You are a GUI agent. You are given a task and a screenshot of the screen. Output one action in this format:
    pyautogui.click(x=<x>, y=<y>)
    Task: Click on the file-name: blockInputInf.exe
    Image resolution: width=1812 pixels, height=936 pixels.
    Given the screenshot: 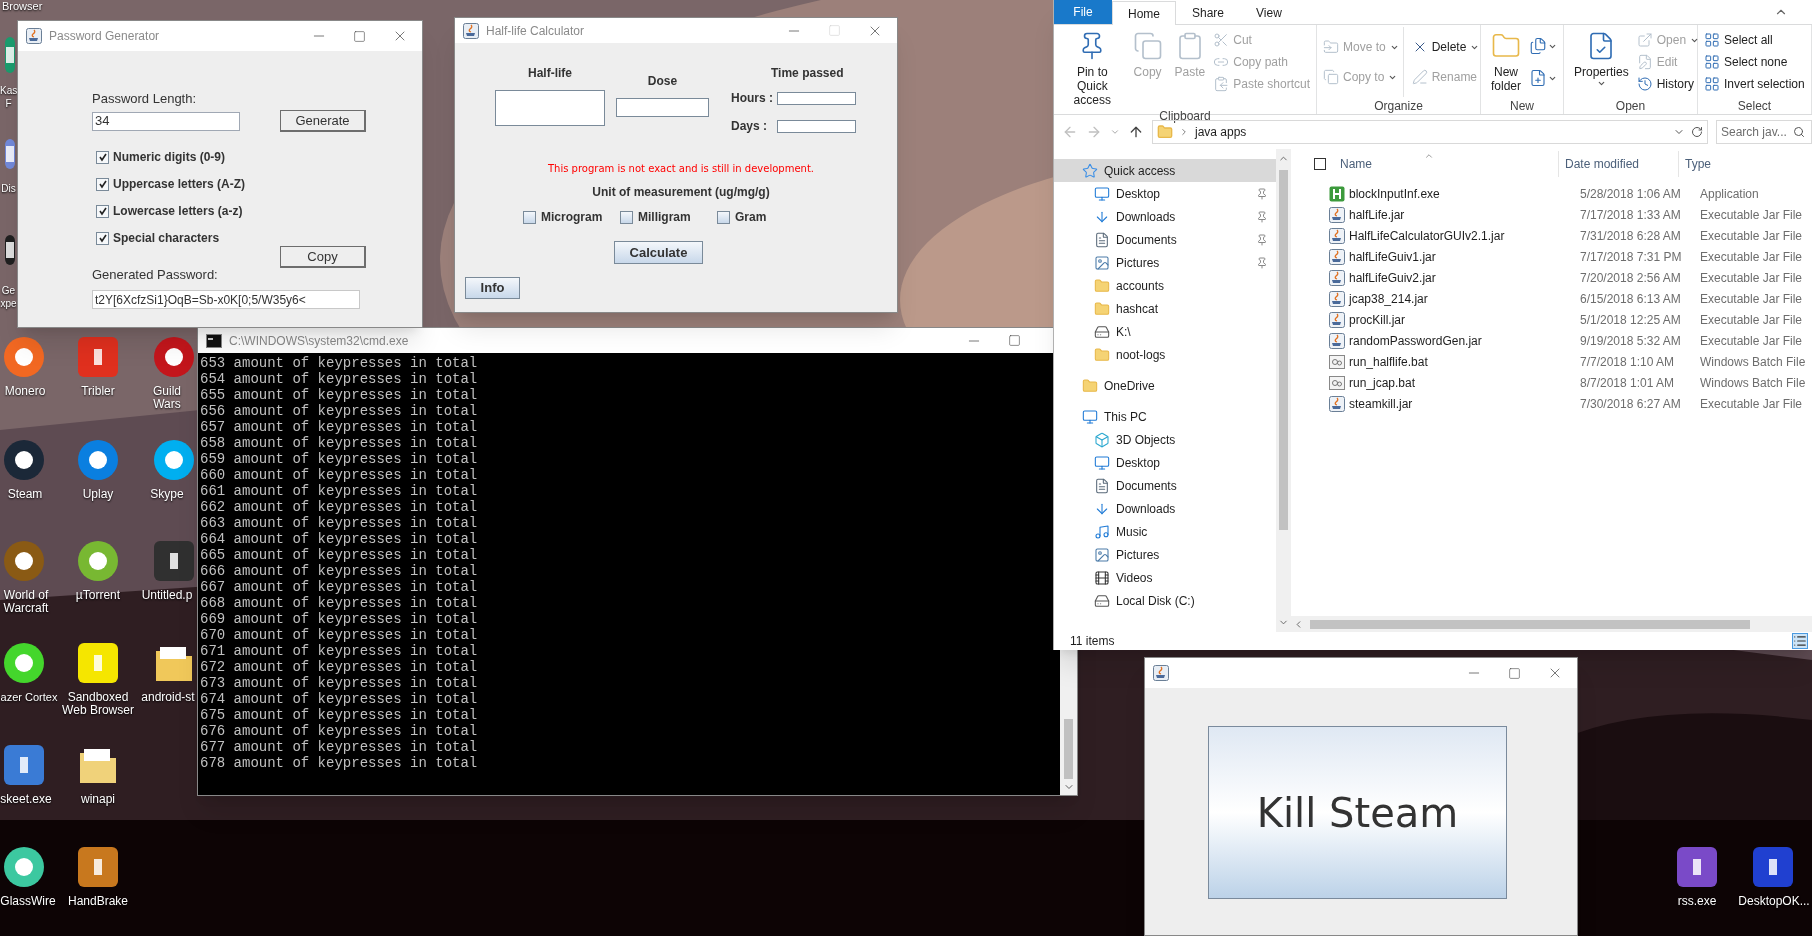 What is the action you would take?
    pyautogui.click(x=1459, y=193)
    